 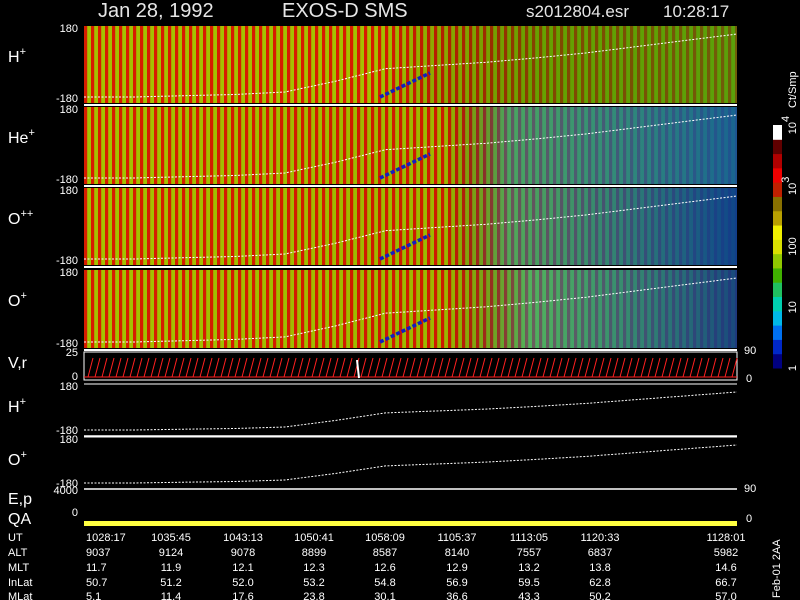 I want to click on footer-cell: 9124, so click(x=171, y=553).